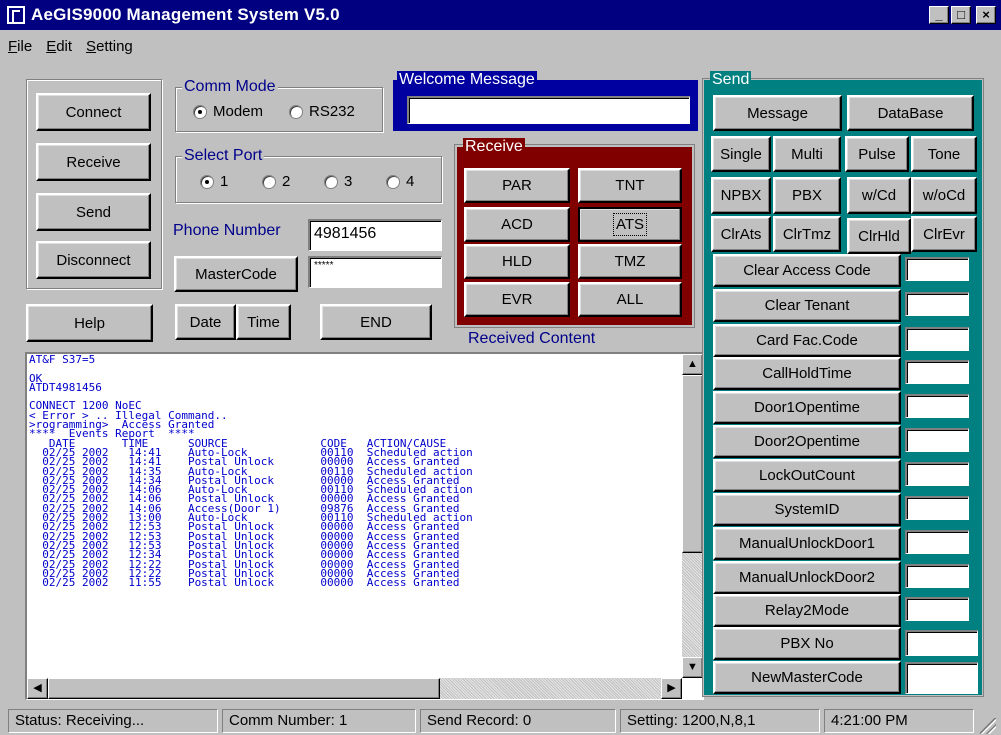  I want to click on radio-port-1-indicator, so click(207, 181).